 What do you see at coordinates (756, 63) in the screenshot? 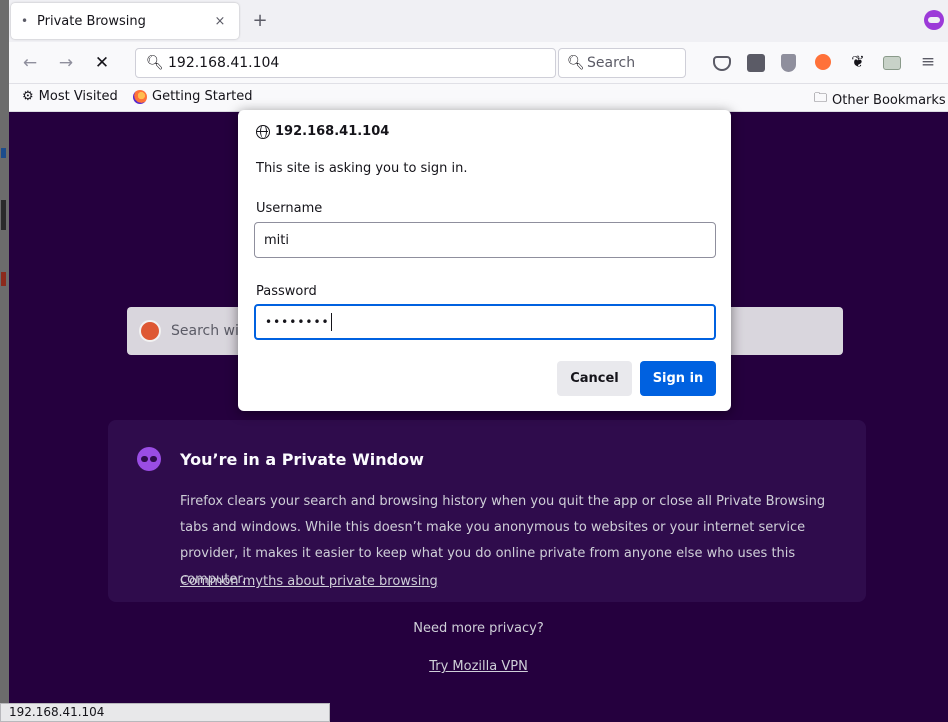
I see `extension-s-icon` at bounding box center [756, 63].